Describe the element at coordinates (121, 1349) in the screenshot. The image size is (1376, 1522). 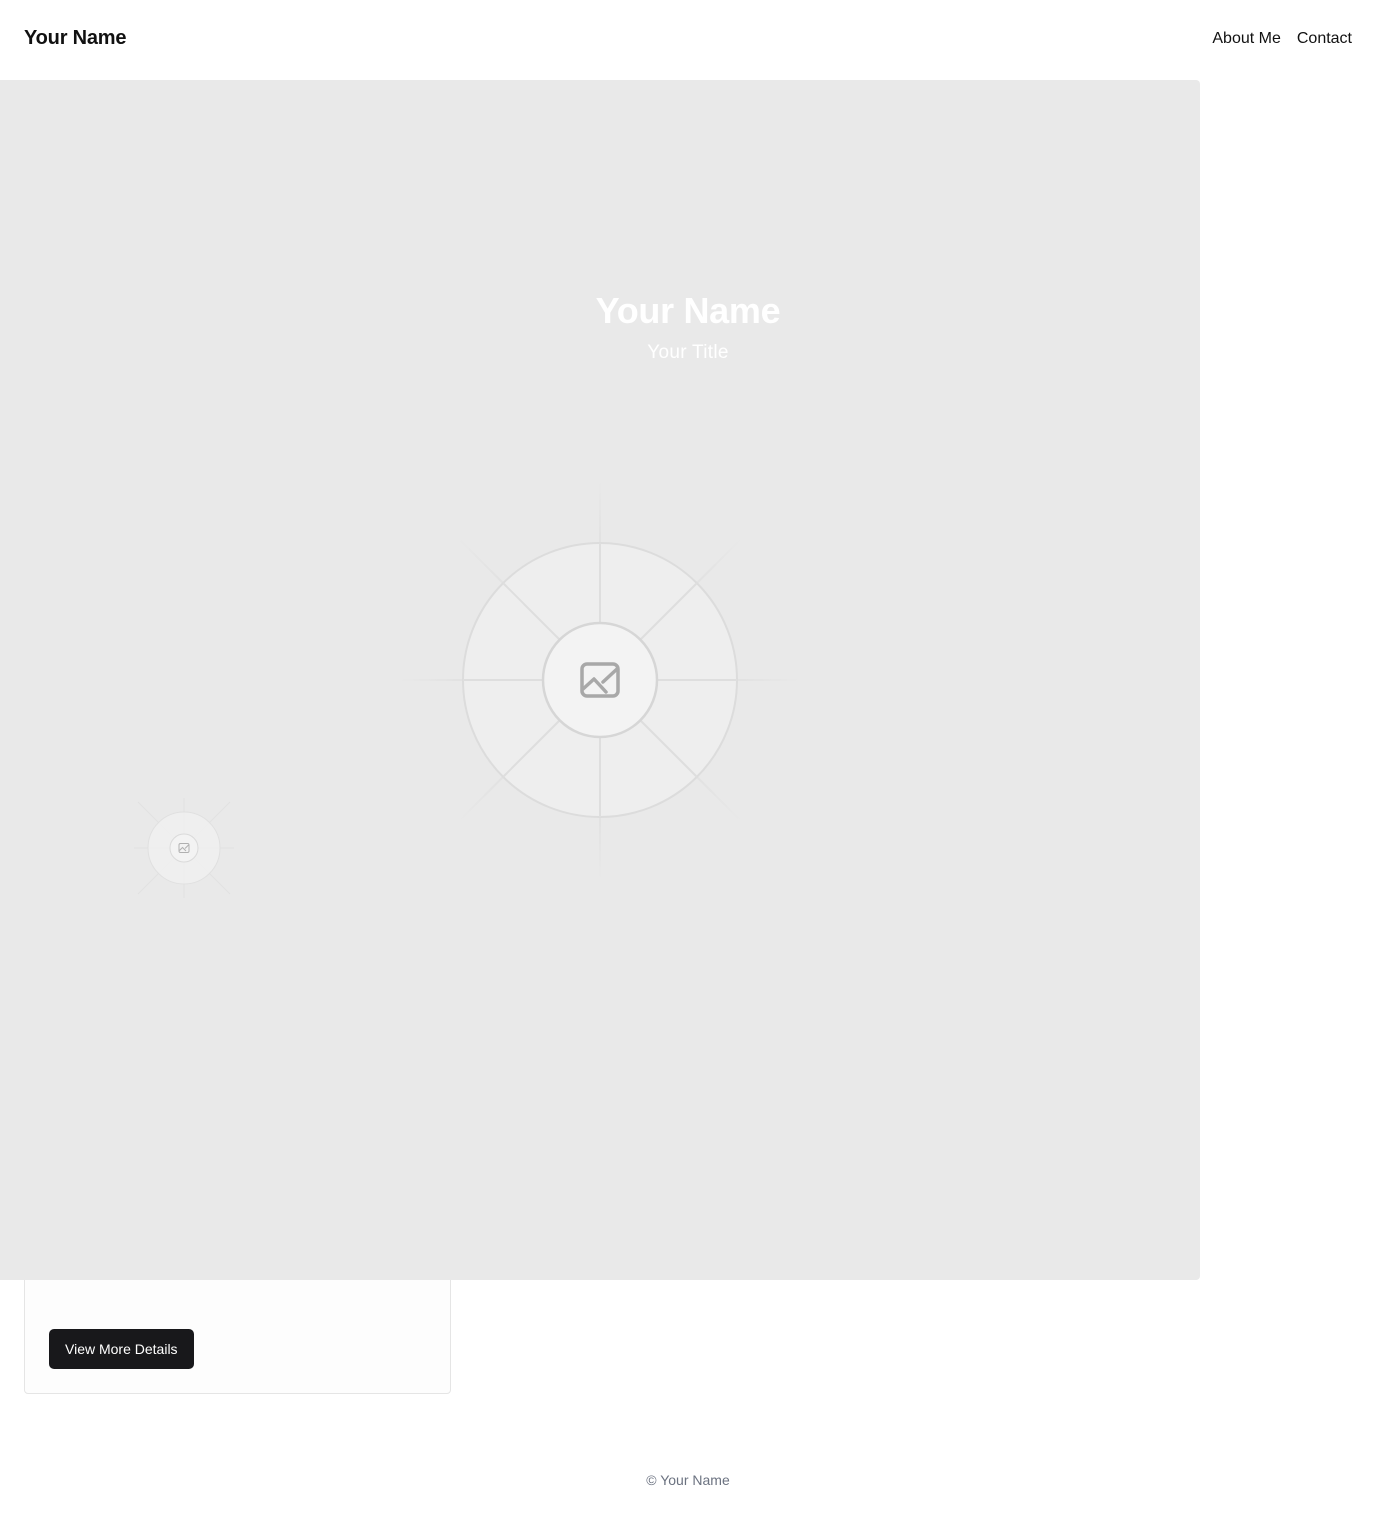
I see `view-more-details-button: View More Details` at that location.